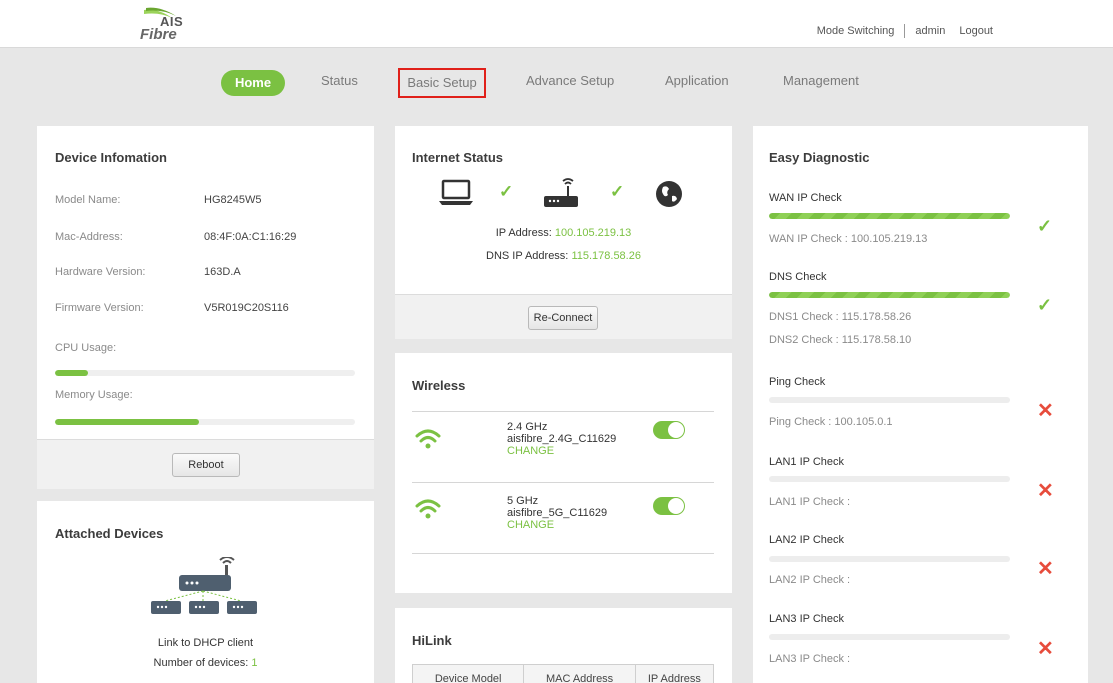 The width and height of the screenshot is (1113, 683). I want to click on wifi-24-toggle, so click(669, 430).